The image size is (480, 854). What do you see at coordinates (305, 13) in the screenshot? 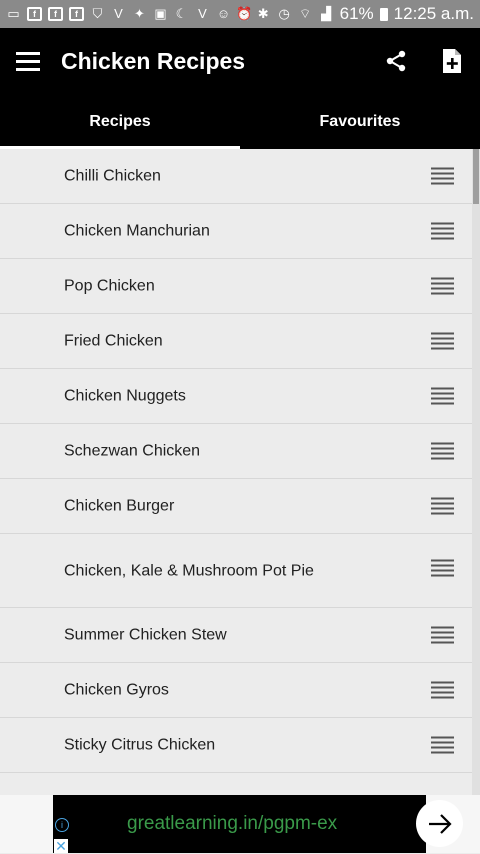
I see `wifi-icon: ⌔` at bounding box center [305, 13].